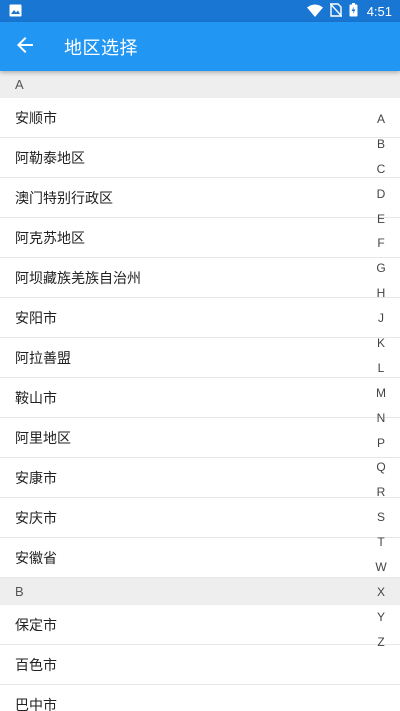  Describe the element at coordinates (200, 278) in the screenshot. I see `list-item: 阿坝藏族羌族自治州` at that location.